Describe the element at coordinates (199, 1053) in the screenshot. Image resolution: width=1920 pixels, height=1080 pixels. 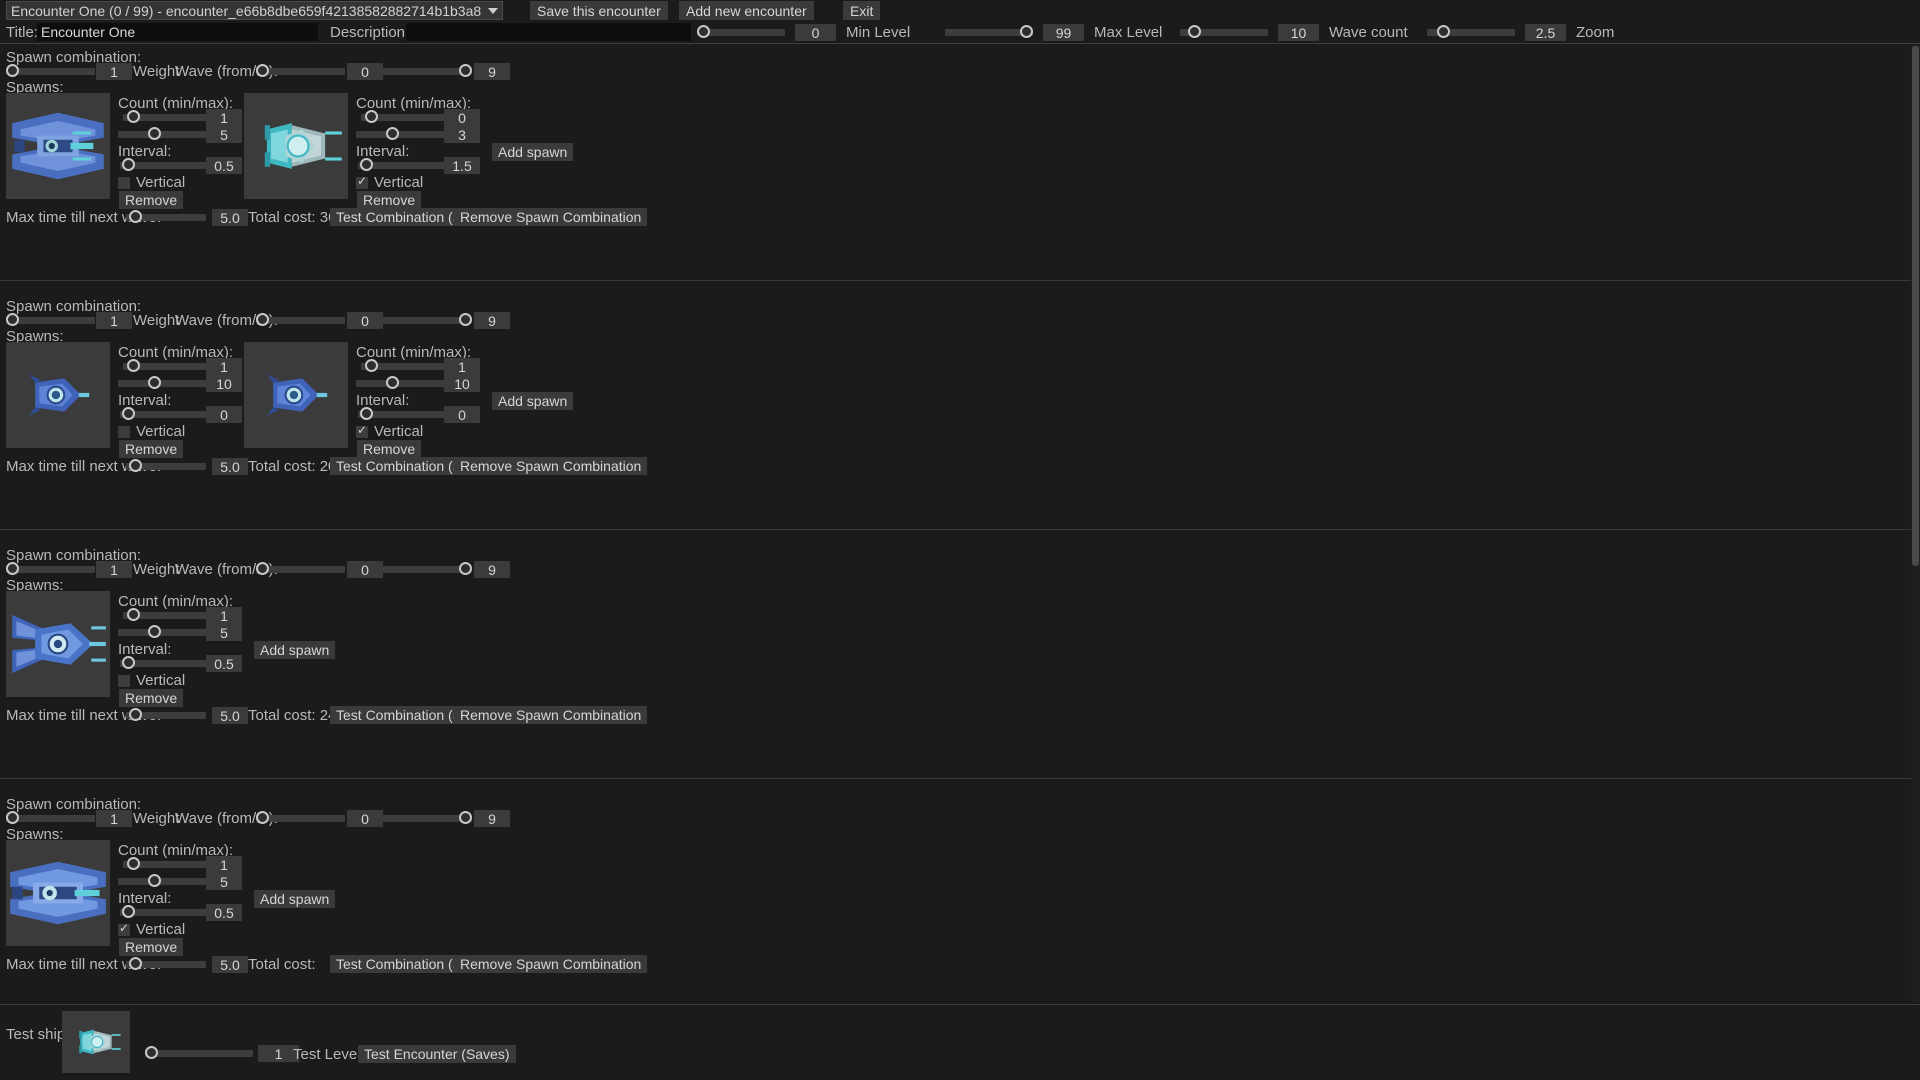
I see `test-level-slider` at that location.